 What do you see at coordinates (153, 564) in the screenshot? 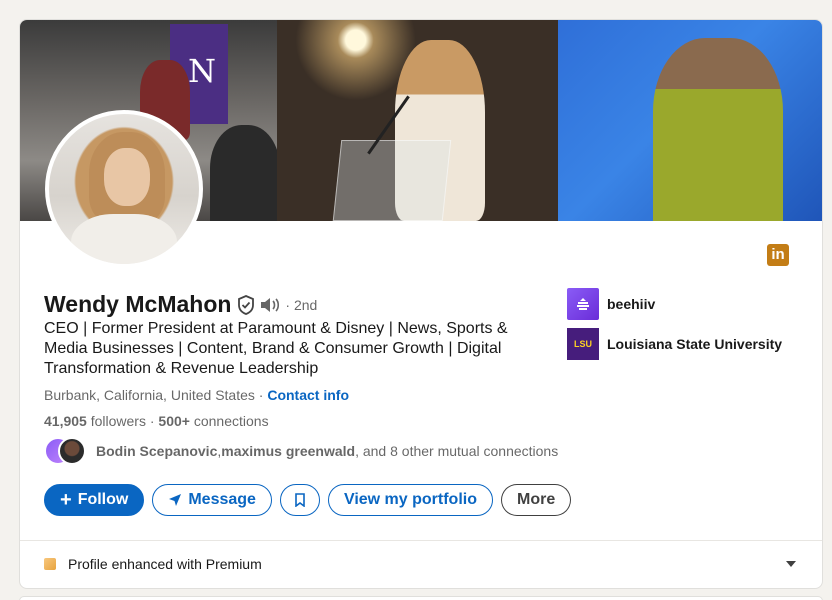
I see `premium-section: Profile enhanced with Premium` at bounding box center [153, 564].